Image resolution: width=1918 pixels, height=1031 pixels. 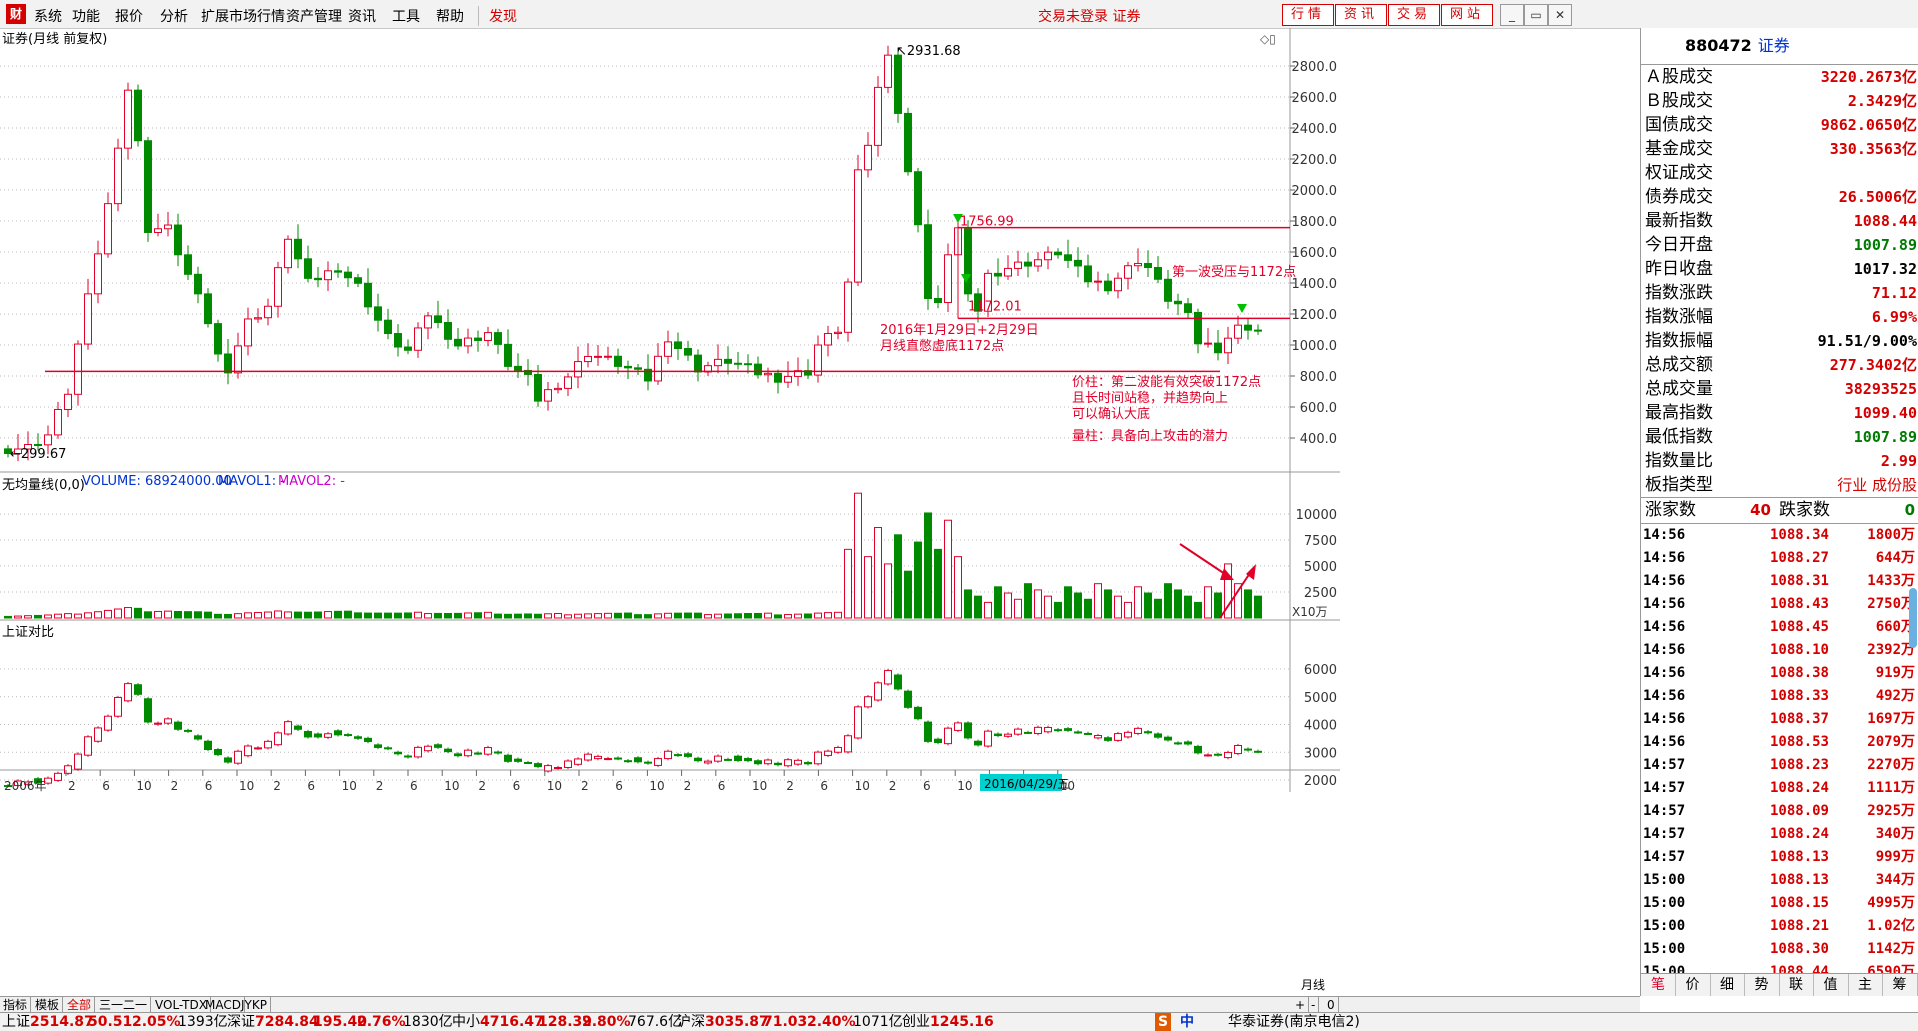 I want to click on status-index-pct: 2.40%, so click(x=831, y=1022).